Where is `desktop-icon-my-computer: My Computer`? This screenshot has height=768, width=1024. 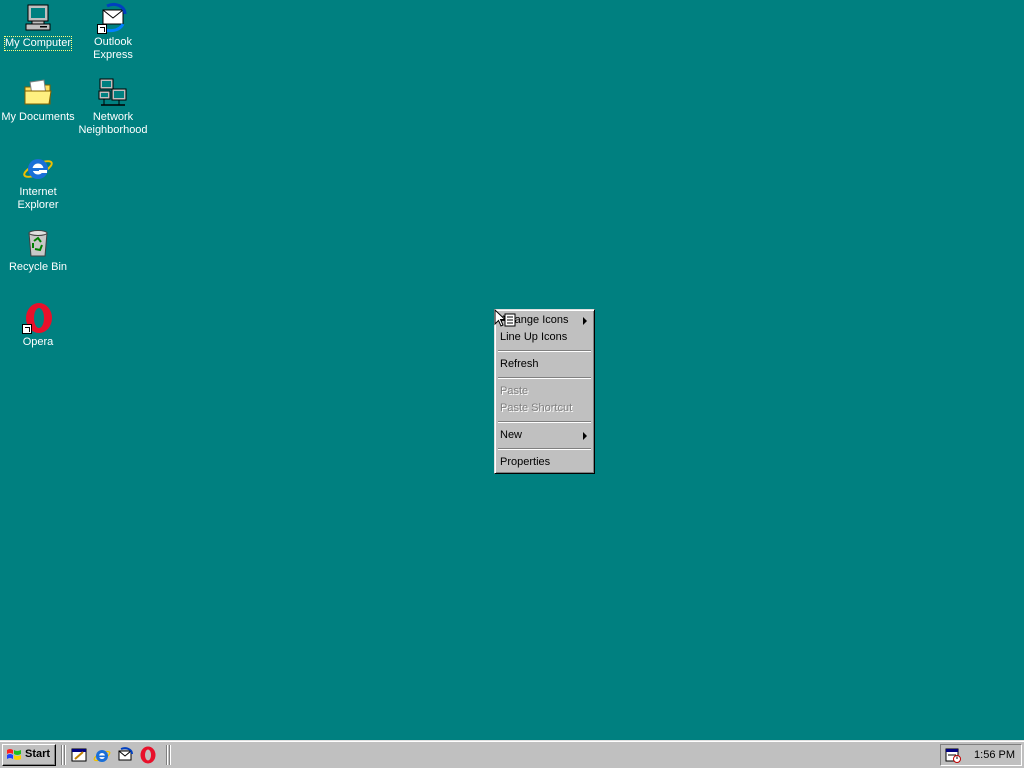
desktop-icon-my-computer: My Computer is located at coordinates (38, 26).